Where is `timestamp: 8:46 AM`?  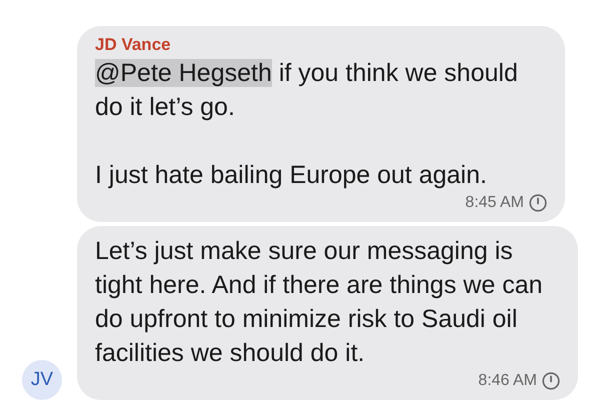 timestamp: 8:46 AM is located at coordinates (507, 381).